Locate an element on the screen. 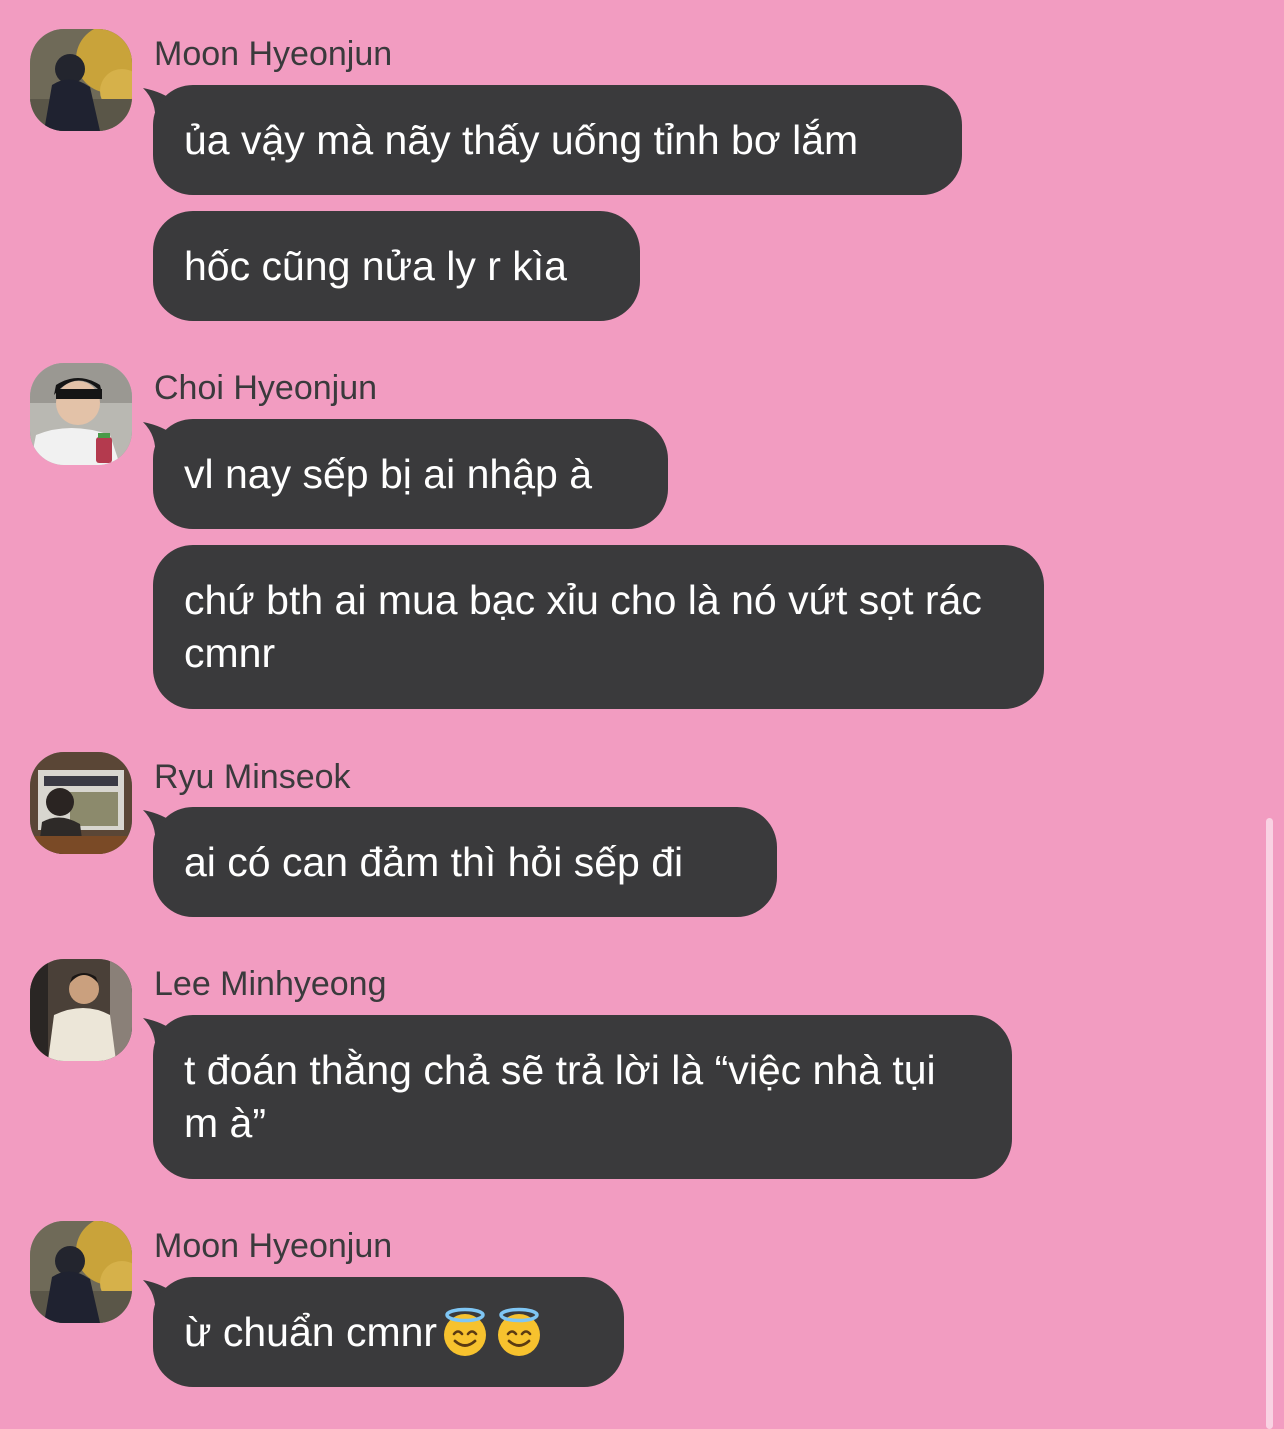 Image resolution: width=1284 pixels, height=1429 pixels. message-bubble: ừ chuẩn cmnr is located at coordinates (388, 1332).